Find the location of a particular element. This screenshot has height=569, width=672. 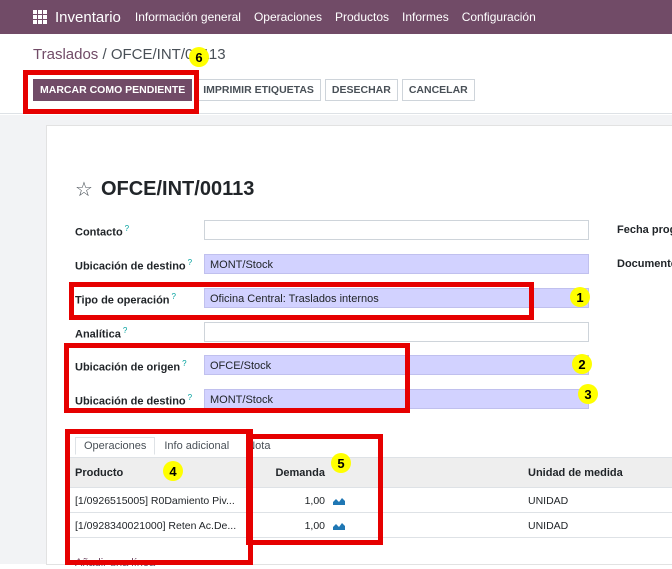

menu-item-products: Productos is located at coordinates (362, 17).